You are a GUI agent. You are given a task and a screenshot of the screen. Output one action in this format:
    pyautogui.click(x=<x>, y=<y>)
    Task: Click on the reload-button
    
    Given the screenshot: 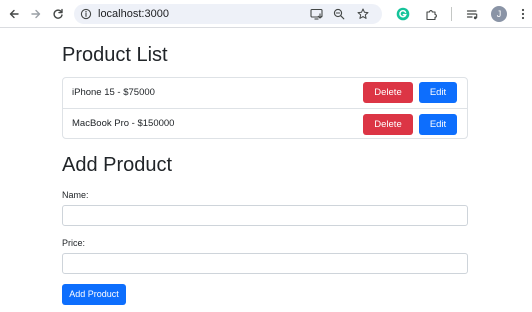 What is the action you would take?
    pyautogui.click(x=58, y=14)
    